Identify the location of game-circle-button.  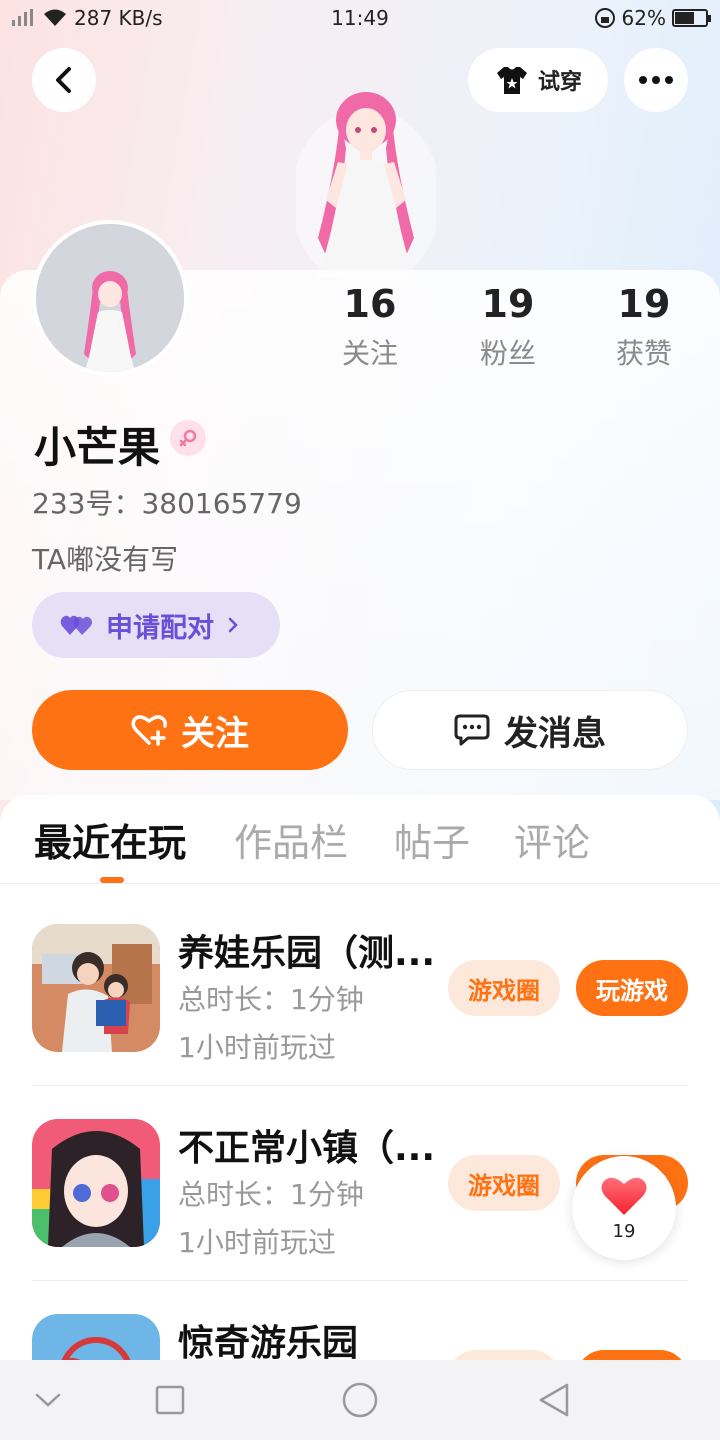
(504, 1355).